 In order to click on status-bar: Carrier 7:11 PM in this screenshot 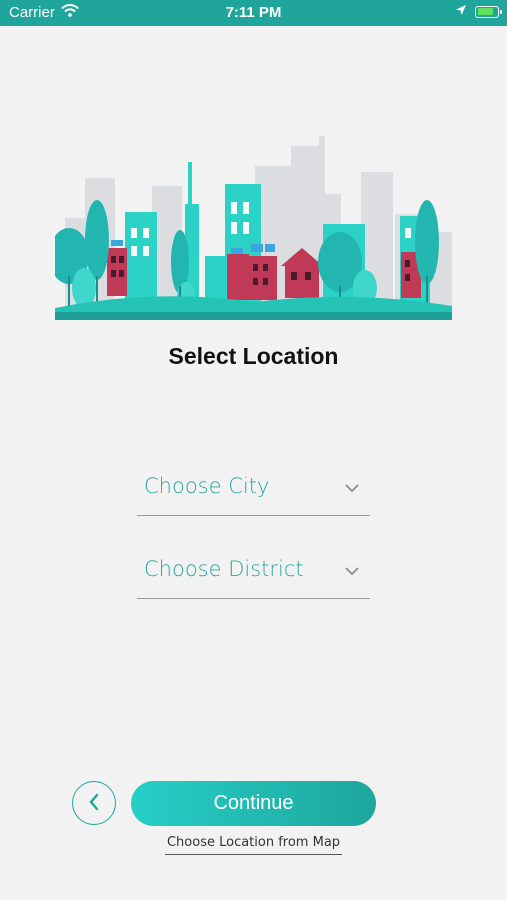, I will do `click(253, 13)`.